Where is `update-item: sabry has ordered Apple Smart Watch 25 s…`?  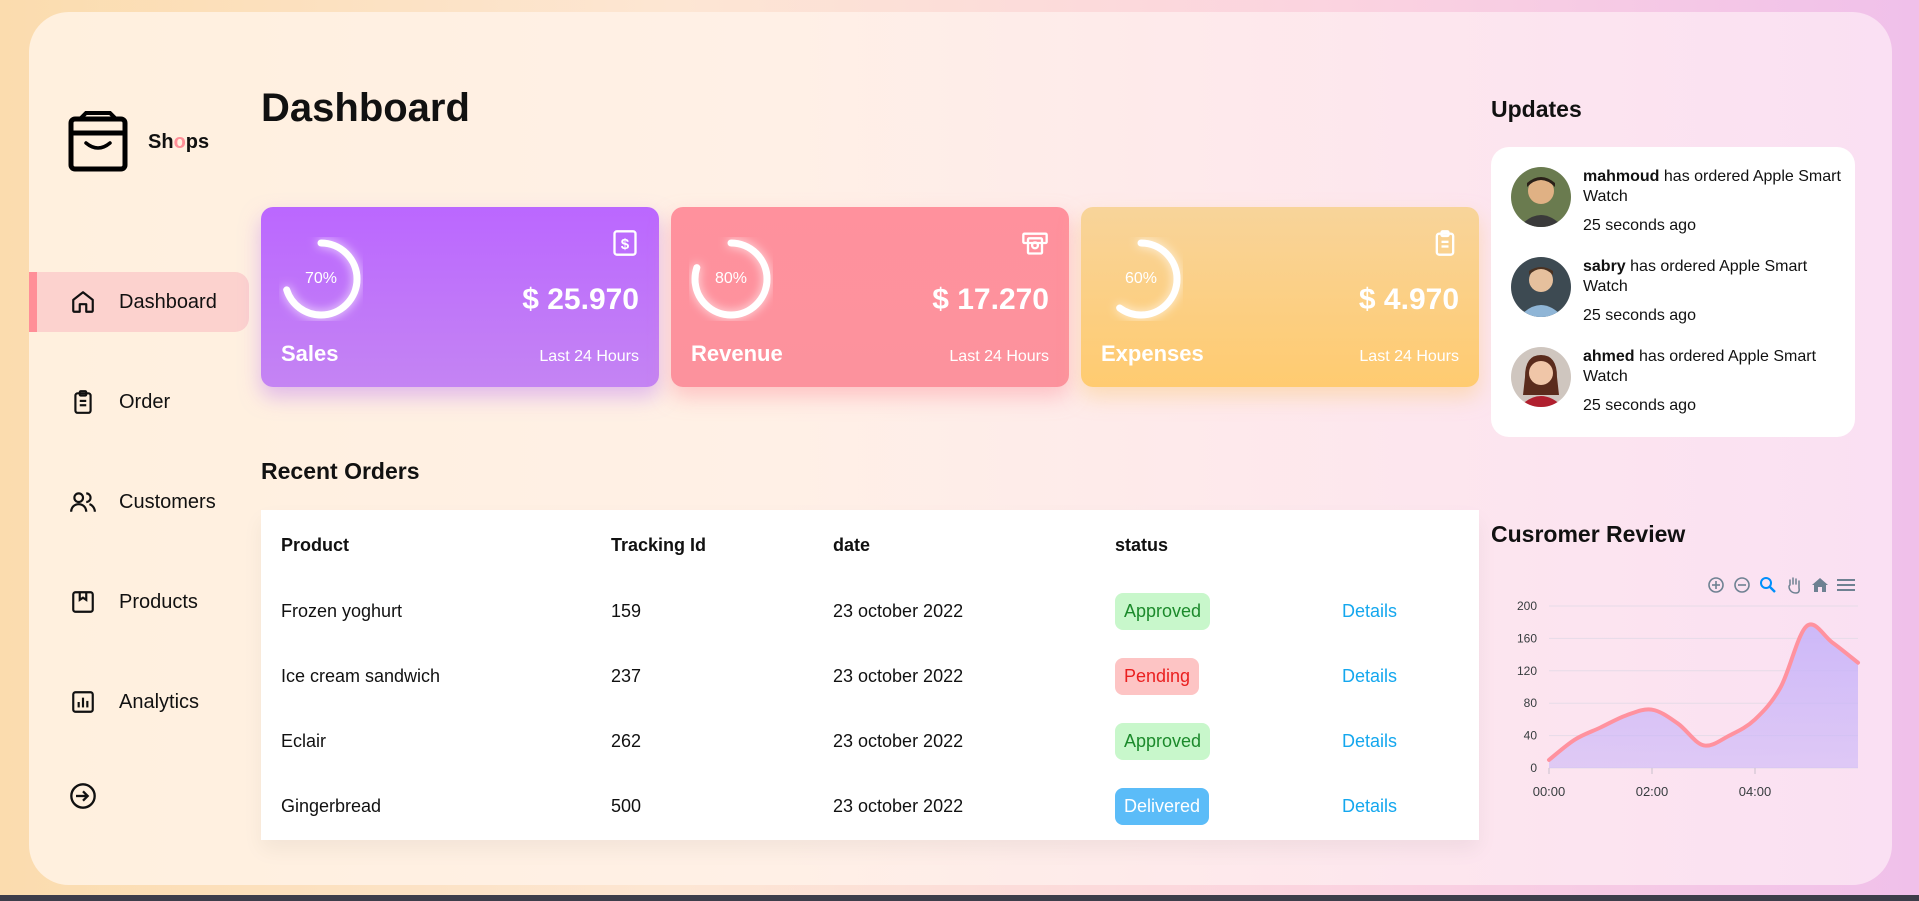 update-item: sabry has ordered Apple Smart Watch 25 s… is located at coordinates (1676, 297).